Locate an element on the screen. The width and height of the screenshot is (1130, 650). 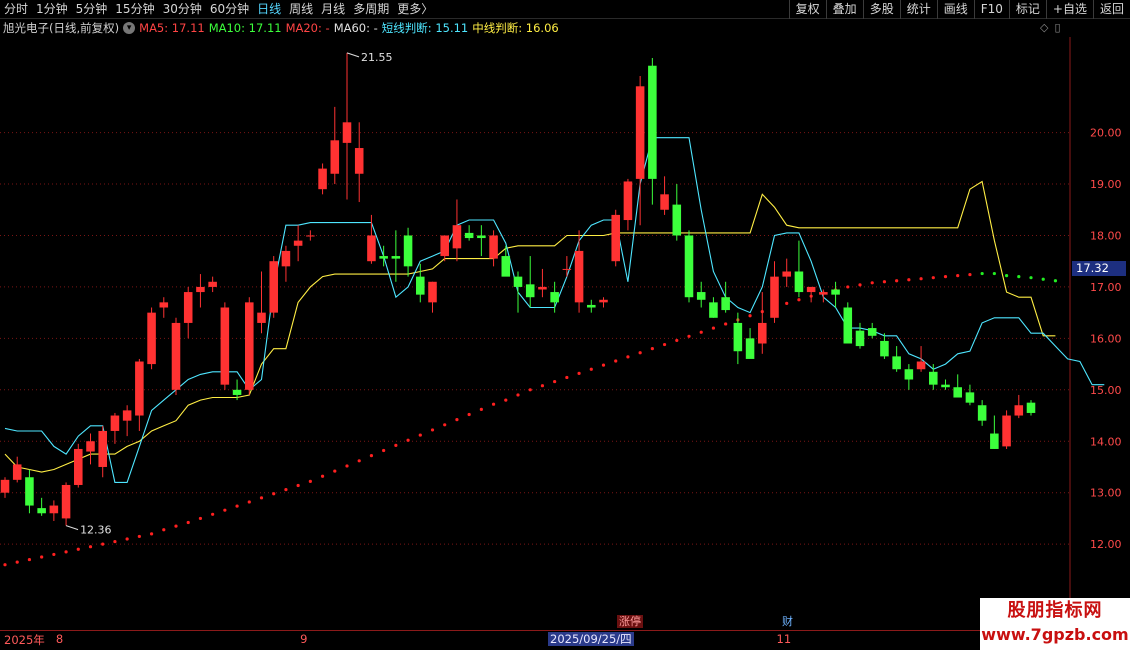
watermark: 股朋指标网 www.7gpzb.com is located at coordinates (1055, 624).